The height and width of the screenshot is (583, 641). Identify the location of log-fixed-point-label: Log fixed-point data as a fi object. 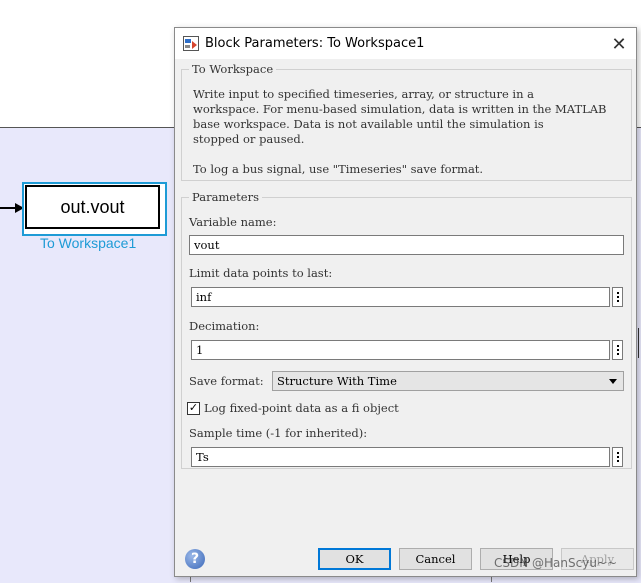
(301, 408).